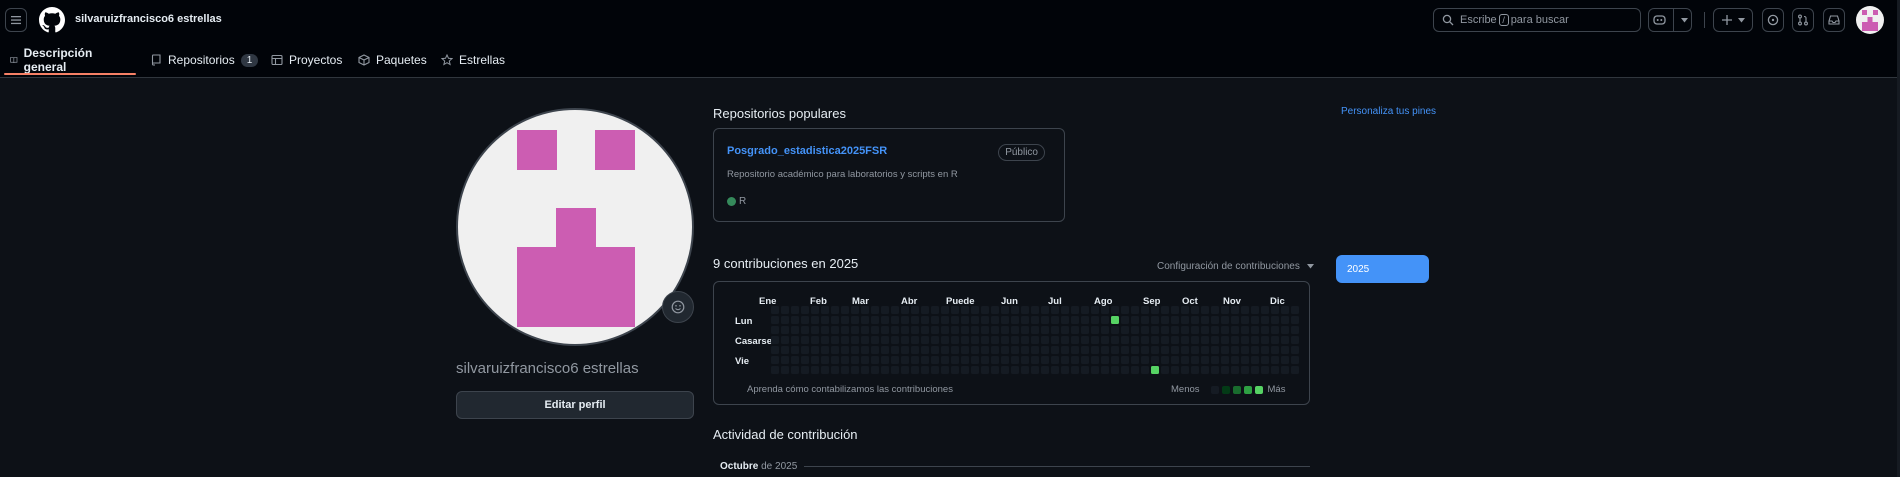 This screenshot has height=477, width=1900. Describe the element at coordinates (52, 20) in the screenshot. I see `github-logo-icon` at that location.